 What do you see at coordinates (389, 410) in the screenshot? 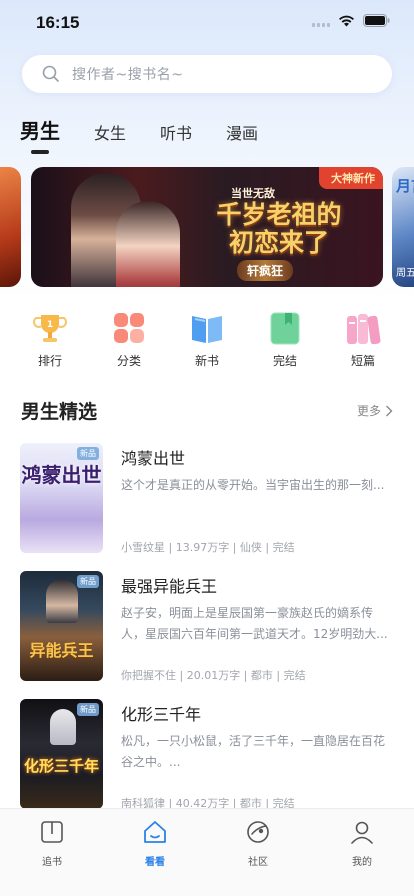
I see `chevron-right-icon` at bounding box center [389, 410].